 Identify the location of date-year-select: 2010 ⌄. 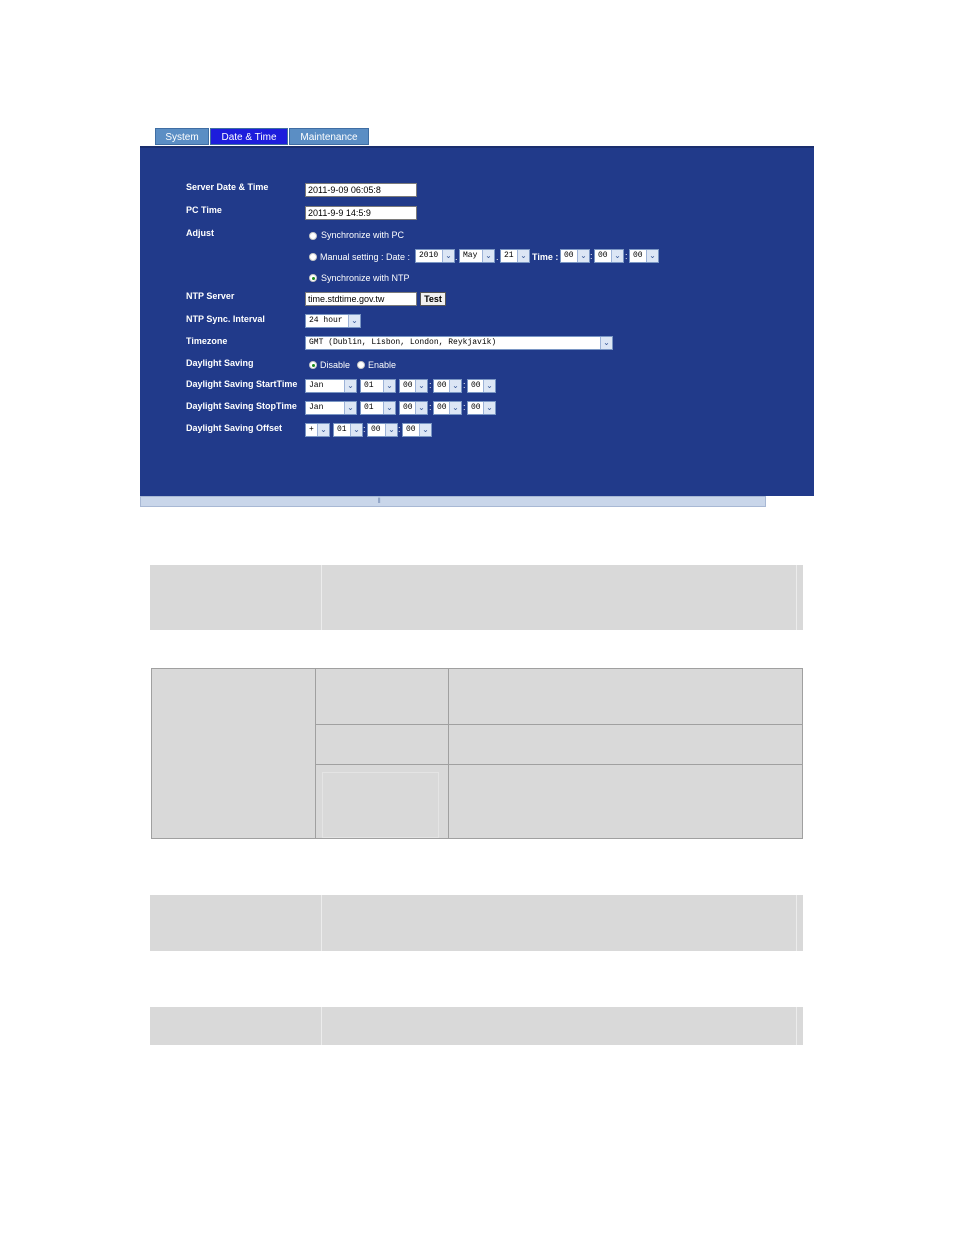
(435, 256).